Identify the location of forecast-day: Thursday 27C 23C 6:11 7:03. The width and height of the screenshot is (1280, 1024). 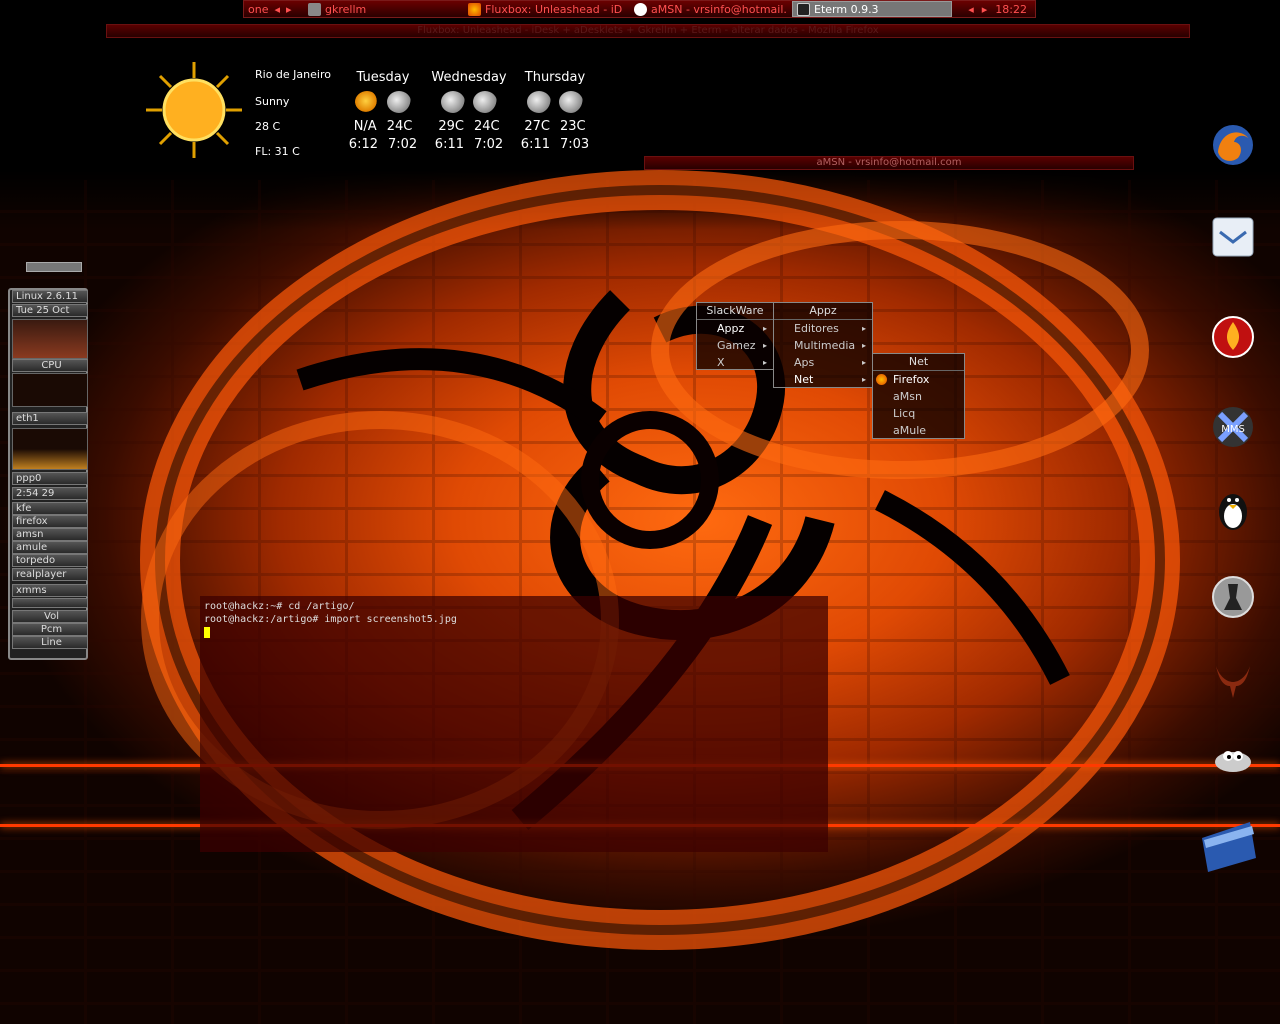
(555, 111).